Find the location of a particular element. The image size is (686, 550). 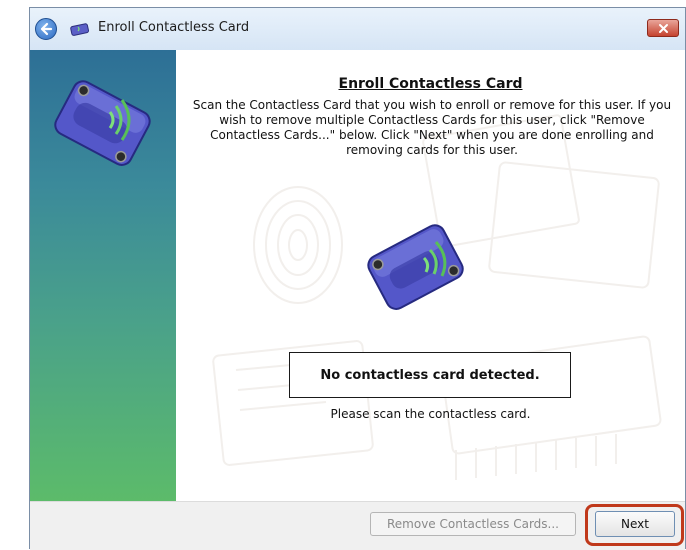

next-button: Next is located at coordinates (635, 524).